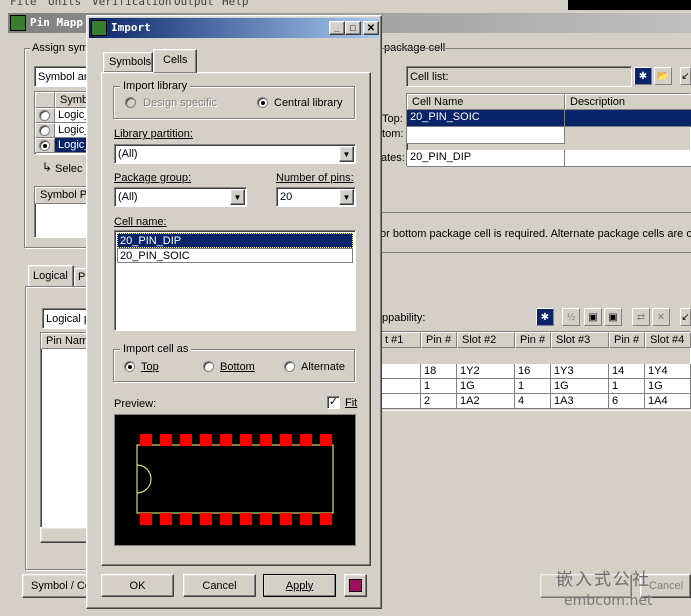 This screenshot has height=616, width=691. Describe the element at coordinates (333, 402) in the screenshot. I see `fit-checkbox: ✓` at that location.